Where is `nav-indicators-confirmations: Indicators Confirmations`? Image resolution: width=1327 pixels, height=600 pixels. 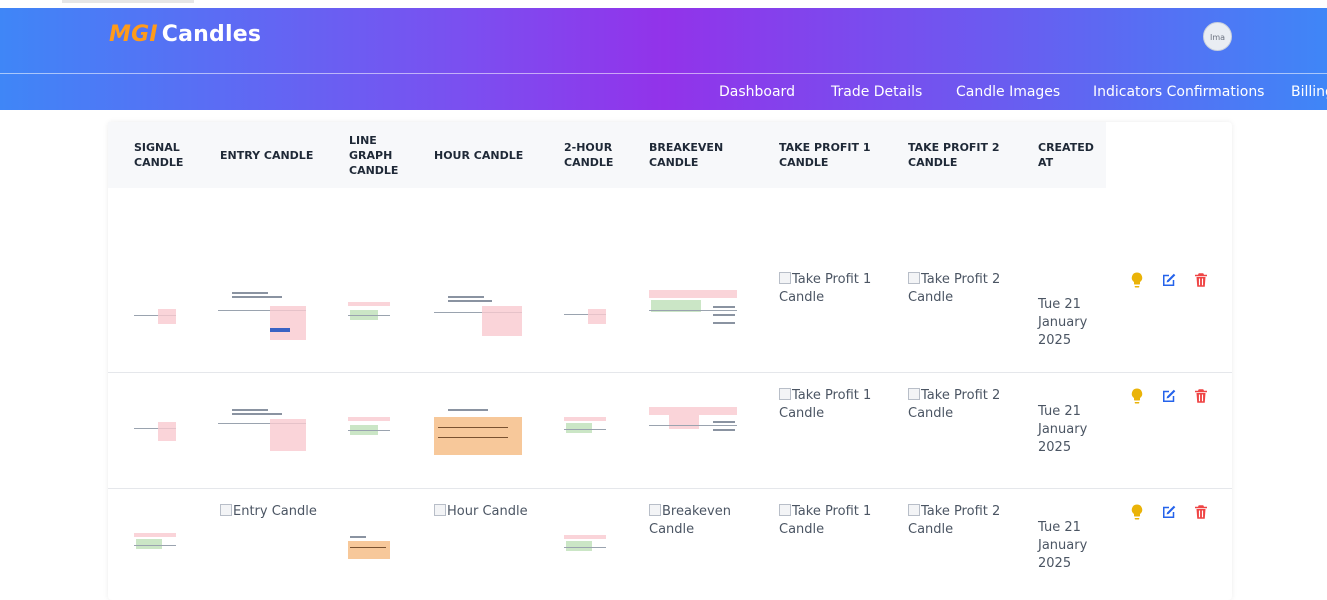
nav-indicators-confirmations: Indicators Confirmations is located at coordinates (1178, 92).